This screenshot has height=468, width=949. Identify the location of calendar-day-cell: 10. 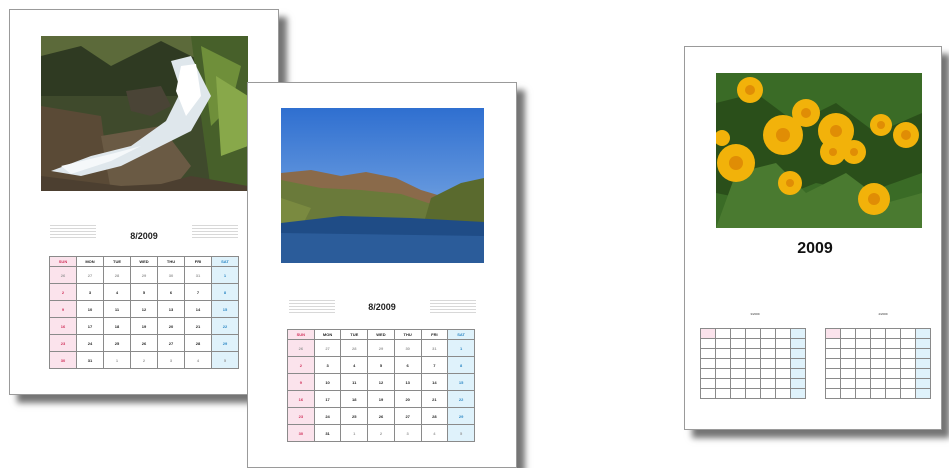
(327, 382).